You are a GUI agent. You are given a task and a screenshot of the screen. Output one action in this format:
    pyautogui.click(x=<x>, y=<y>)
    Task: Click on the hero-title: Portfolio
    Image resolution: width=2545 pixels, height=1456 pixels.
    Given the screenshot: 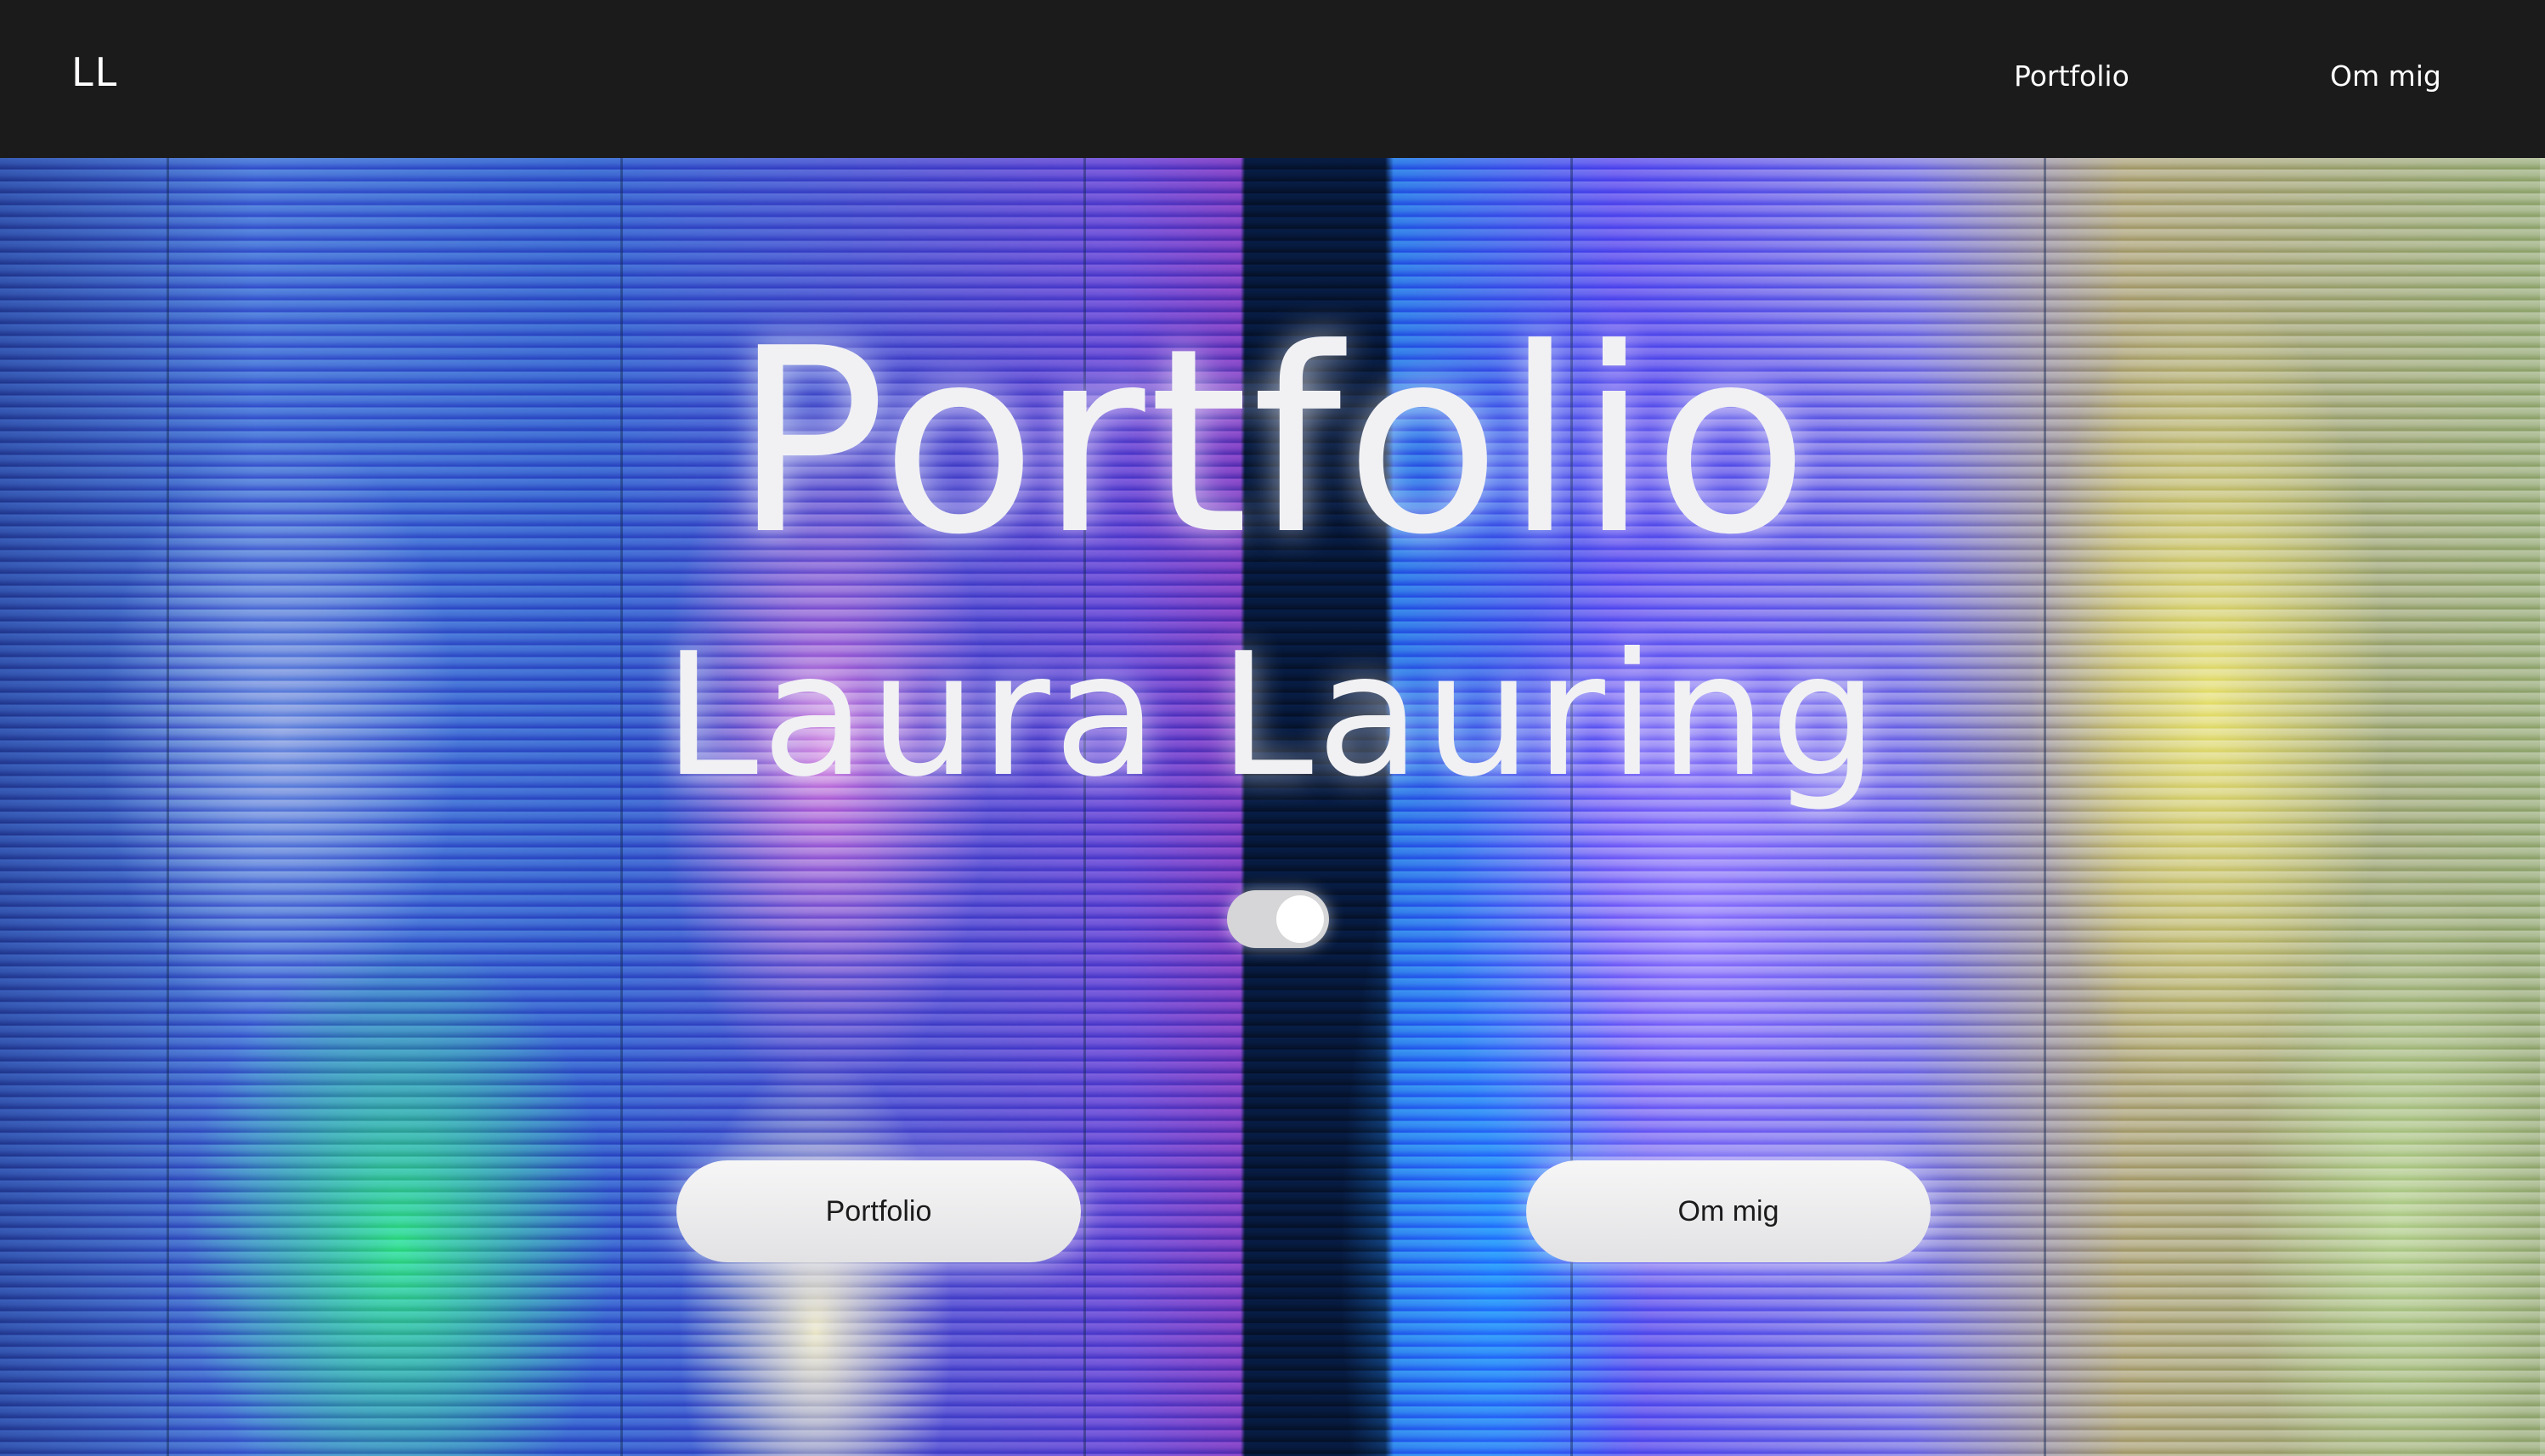 What is the action you would take?
    pyautogui.click(x=1272, y=442)
    